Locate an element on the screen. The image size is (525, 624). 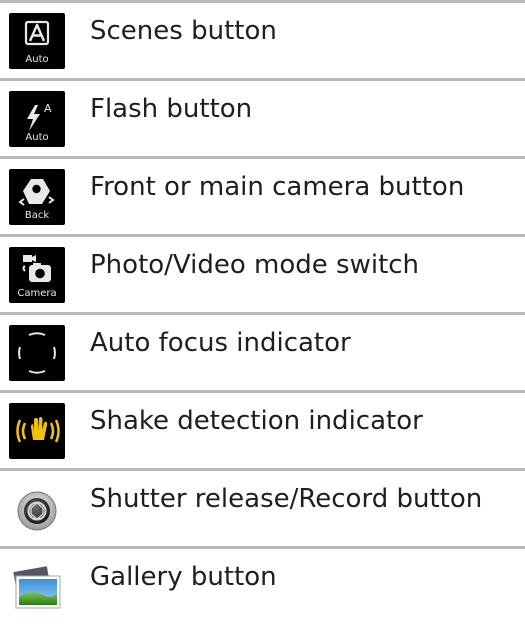
gallery-label: Gallery button is located at coordinates (183, 577).